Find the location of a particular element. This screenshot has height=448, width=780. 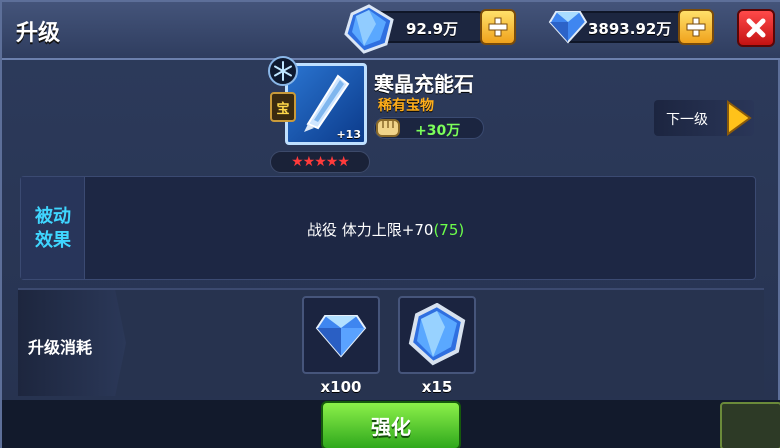

treasure-badge: 宝 is located at coordinates (283, 107).